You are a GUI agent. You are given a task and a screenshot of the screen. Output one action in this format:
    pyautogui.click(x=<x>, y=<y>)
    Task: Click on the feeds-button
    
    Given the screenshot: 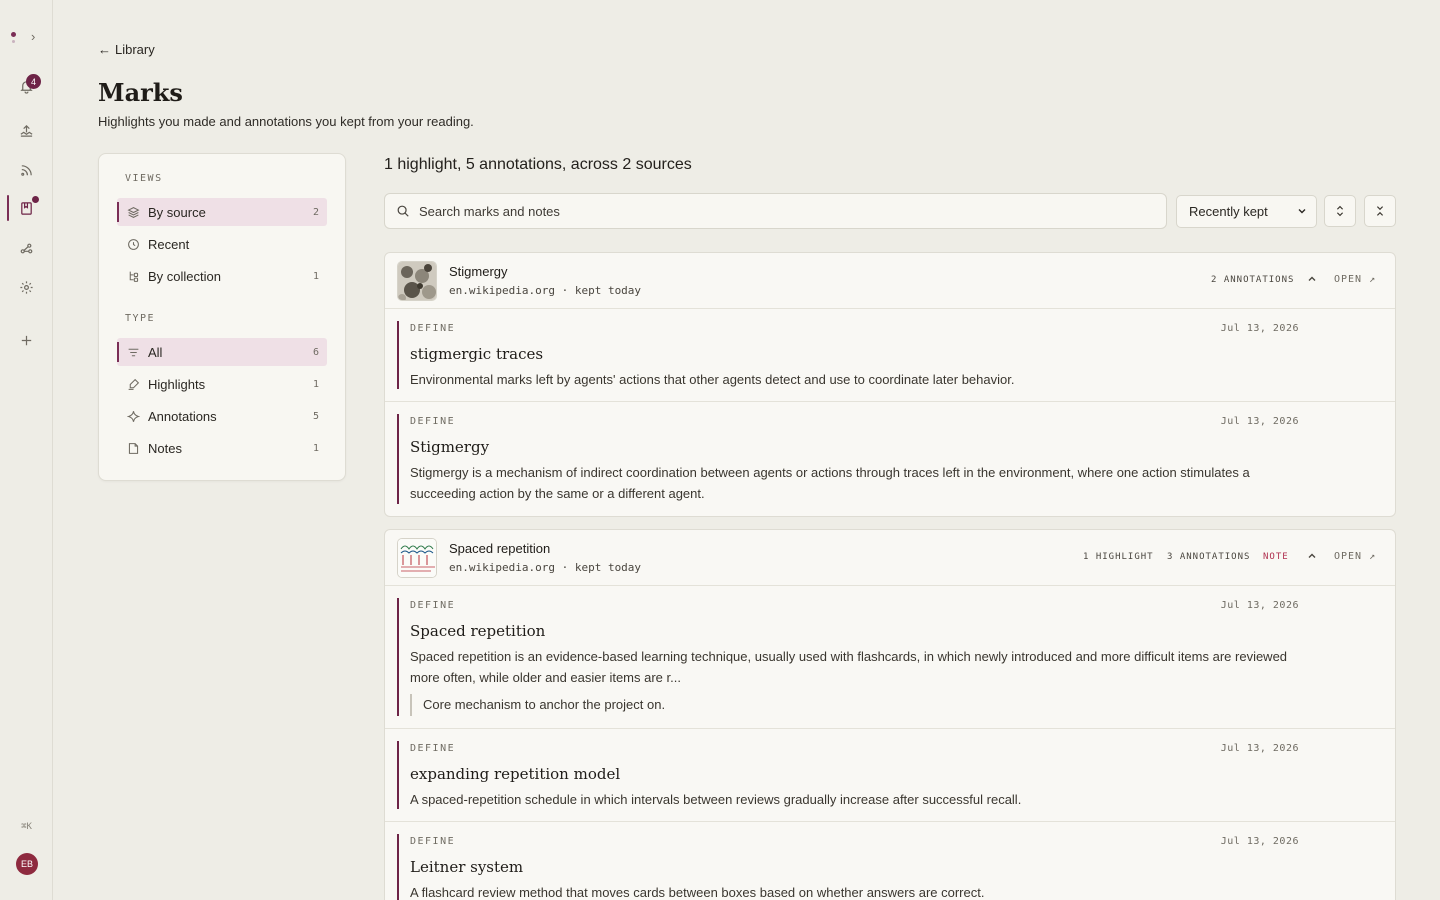 What is the action you would take?
    pyautogui.click(x=26, y=170)
    